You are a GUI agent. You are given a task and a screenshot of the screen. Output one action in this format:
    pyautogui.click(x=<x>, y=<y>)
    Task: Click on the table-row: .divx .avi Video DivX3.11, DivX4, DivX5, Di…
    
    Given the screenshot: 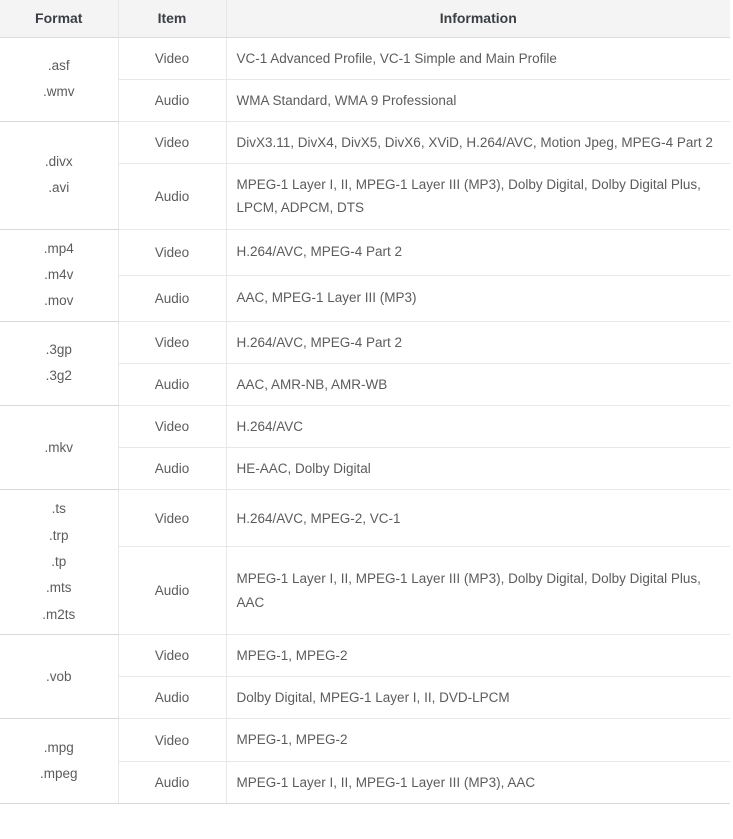 What is the action you would take?
    pyautogui.click(x=365, y=175)
    